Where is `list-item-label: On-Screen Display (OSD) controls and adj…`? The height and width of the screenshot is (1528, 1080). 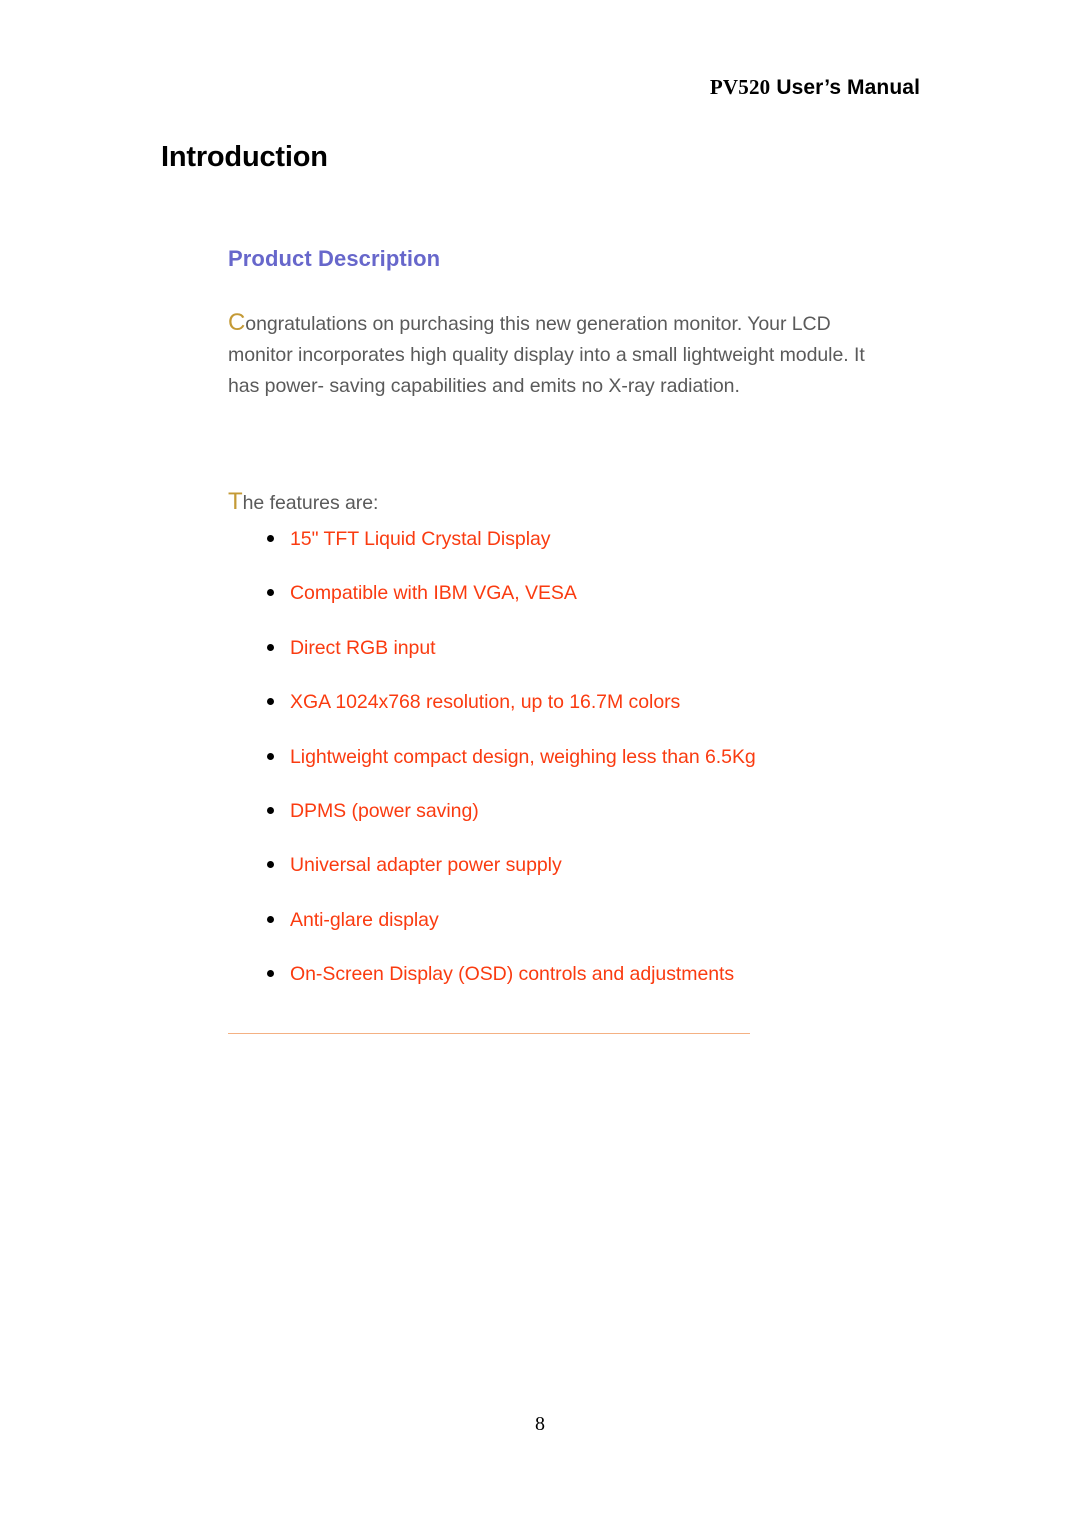 list-item-label: On-Screen Display (OSD) controls and adj… is located at coordinates (512, 974).